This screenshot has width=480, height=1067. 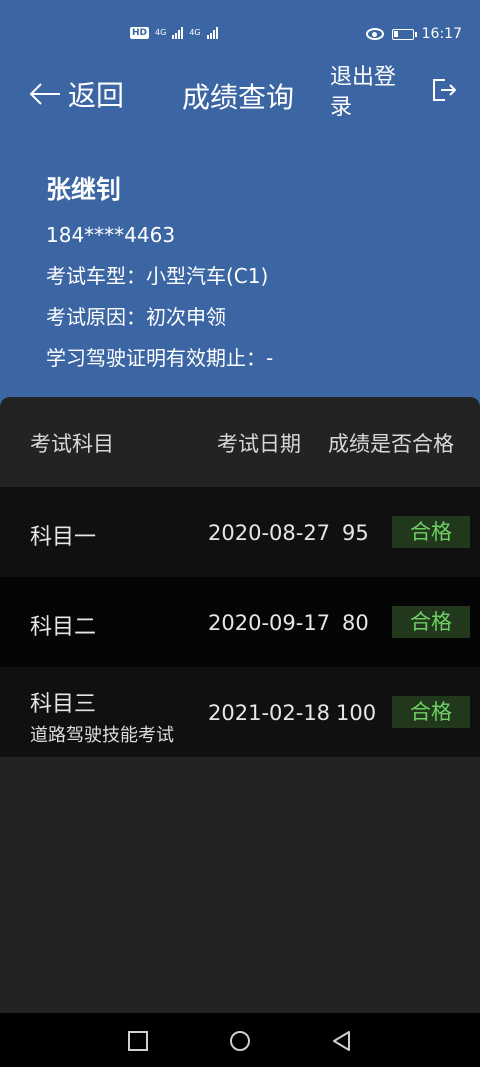 What do you see at coordinates (63, 537) in the screenshot?
I see `row-subject: 科目一` at bounding box center [63, 537].